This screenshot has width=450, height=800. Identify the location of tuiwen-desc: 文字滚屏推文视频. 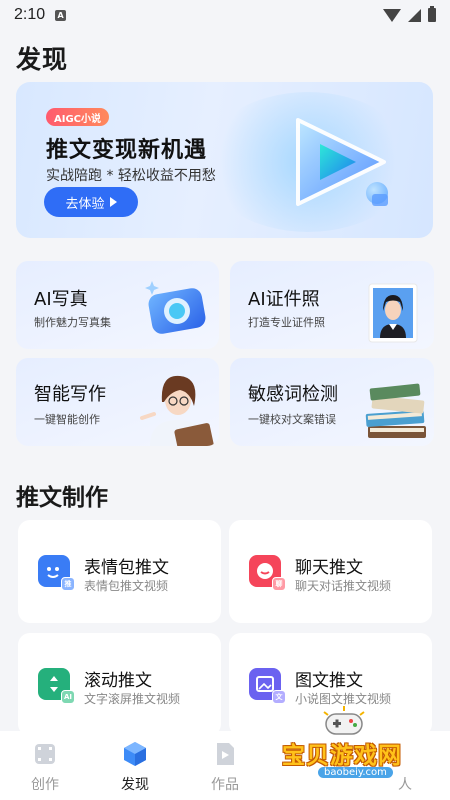
(132, 699).